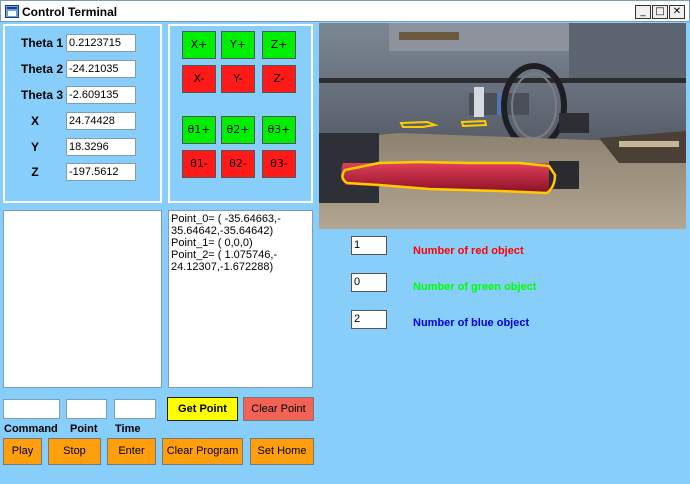 This screenshot has width=690, height=484. What do you see at coordinates (22, 451) in the screenshot?
I see `play-button: Play` at bounding box center [22, 451].